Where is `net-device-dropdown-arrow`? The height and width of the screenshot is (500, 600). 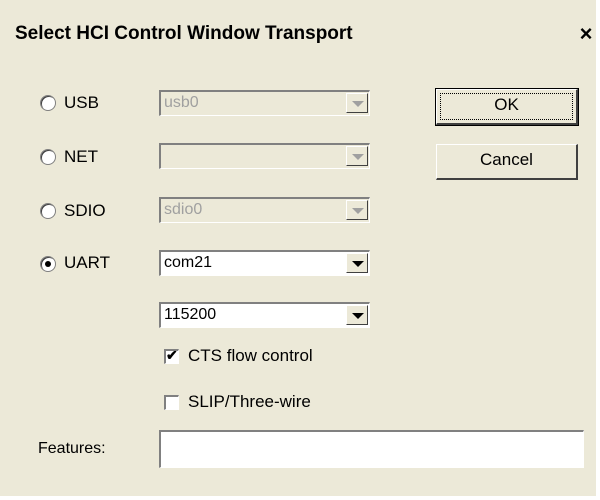 net-device-dropdown-arrow is located at coordinates (357, 156).